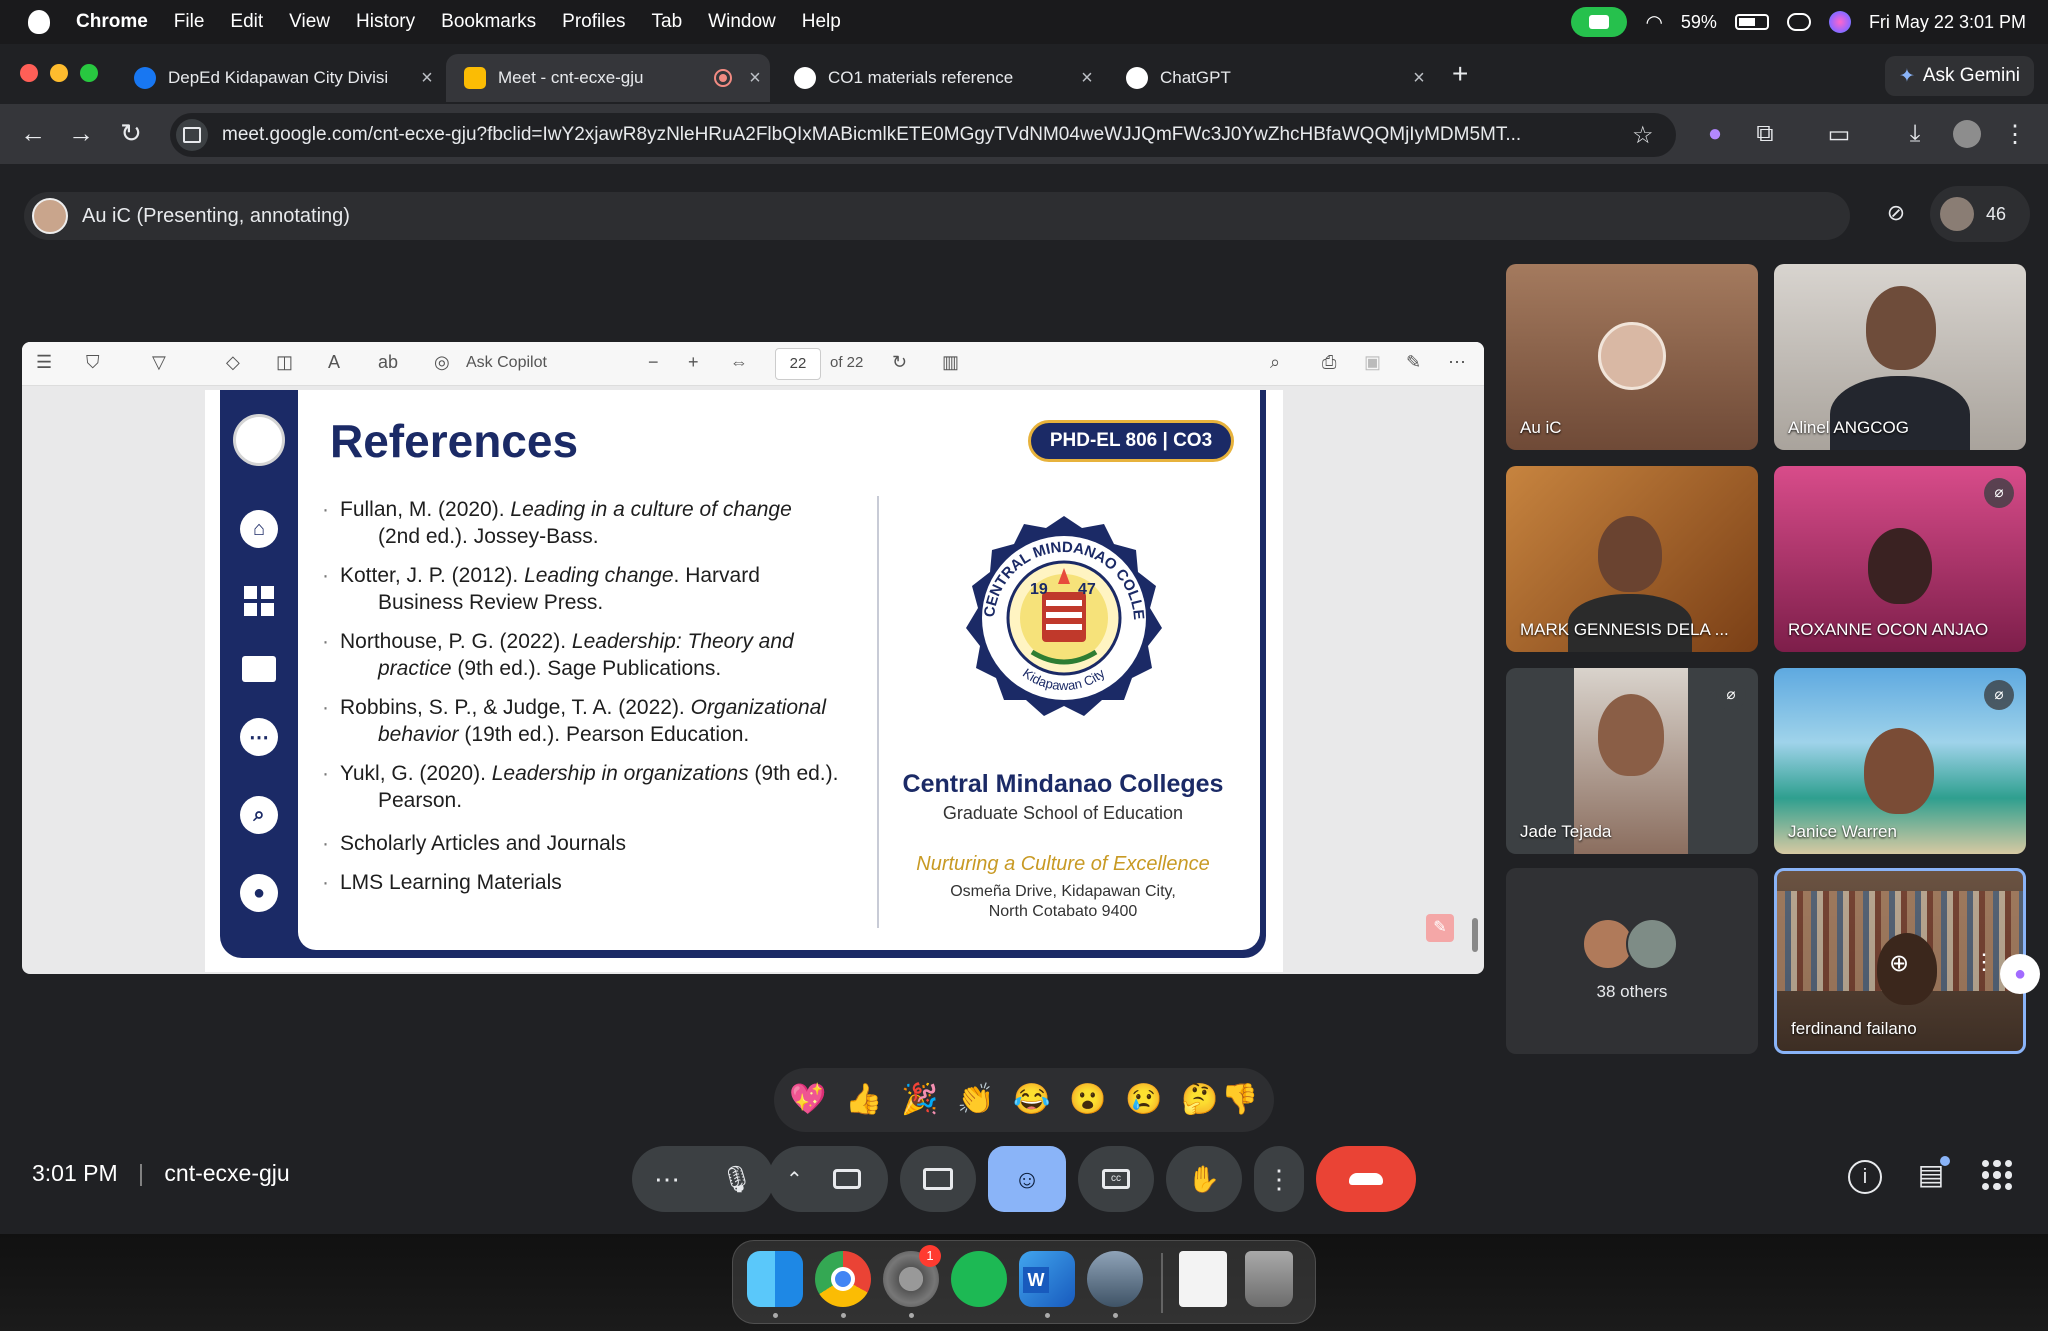 Image resolution: width=2048 pixels, height=1331 pixels. What do you see at coordinates (667, 22) in the screenshot?
I see `menu-tab: Tab` at bounding box center [667, 22].